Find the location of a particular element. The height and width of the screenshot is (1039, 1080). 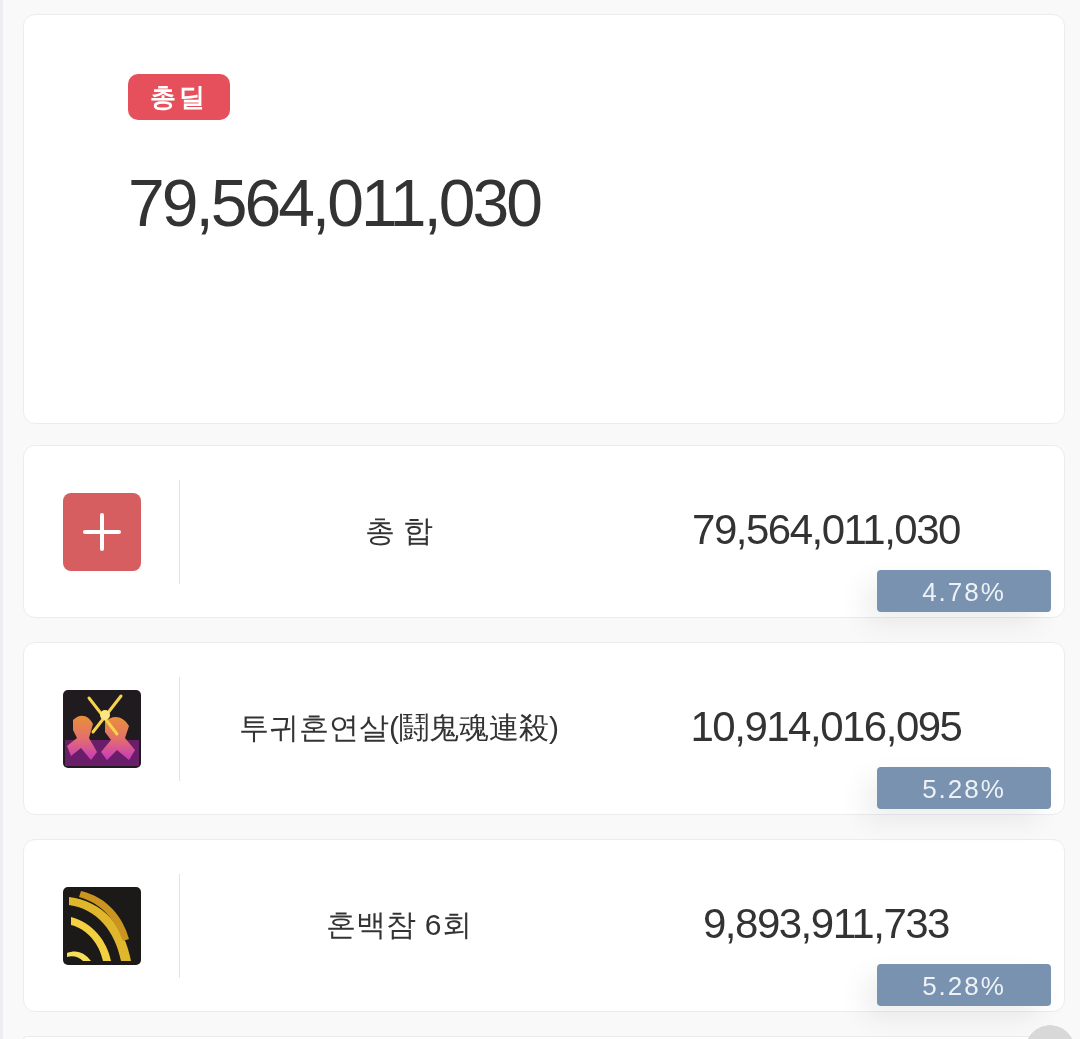

skill-name: 혼백참 6회 is located at coordinates (399, 925).